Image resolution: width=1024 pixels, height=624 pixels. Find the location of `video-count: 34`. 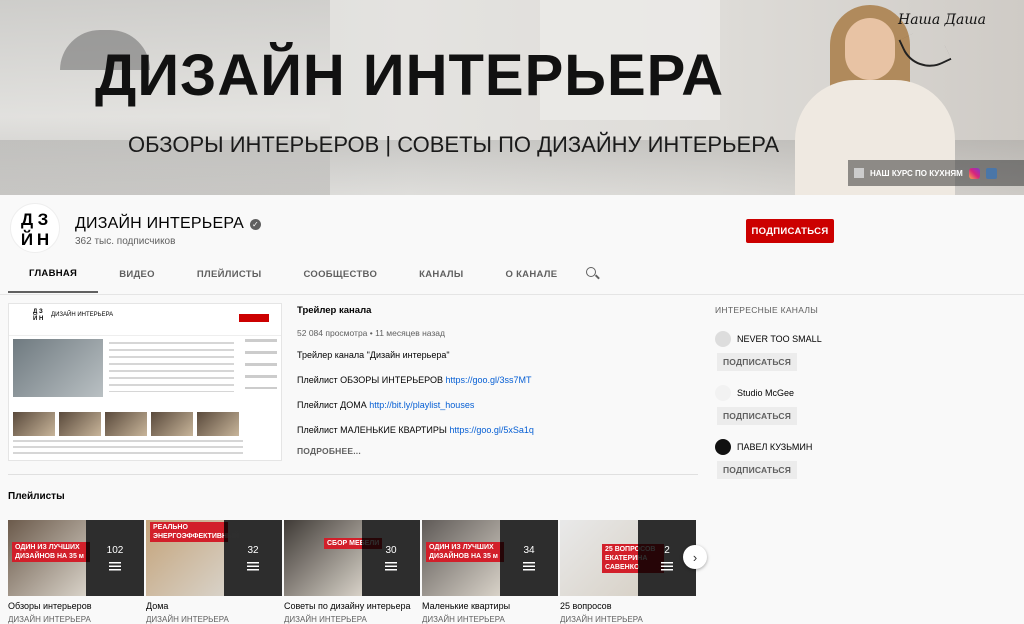

video-count: 34 is located at coordinates (529, 550).